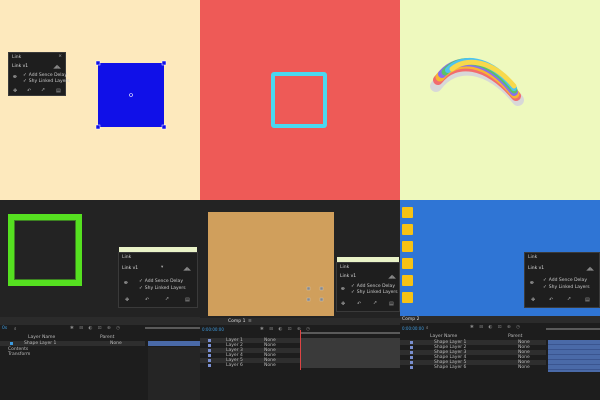 Image resolution: width=600 pixels, height=400 pixels. What do you see at coordinates (236, 321) in the screenshot?
I see `tab-comp: Comp 1` at bounding box center [236, 321].